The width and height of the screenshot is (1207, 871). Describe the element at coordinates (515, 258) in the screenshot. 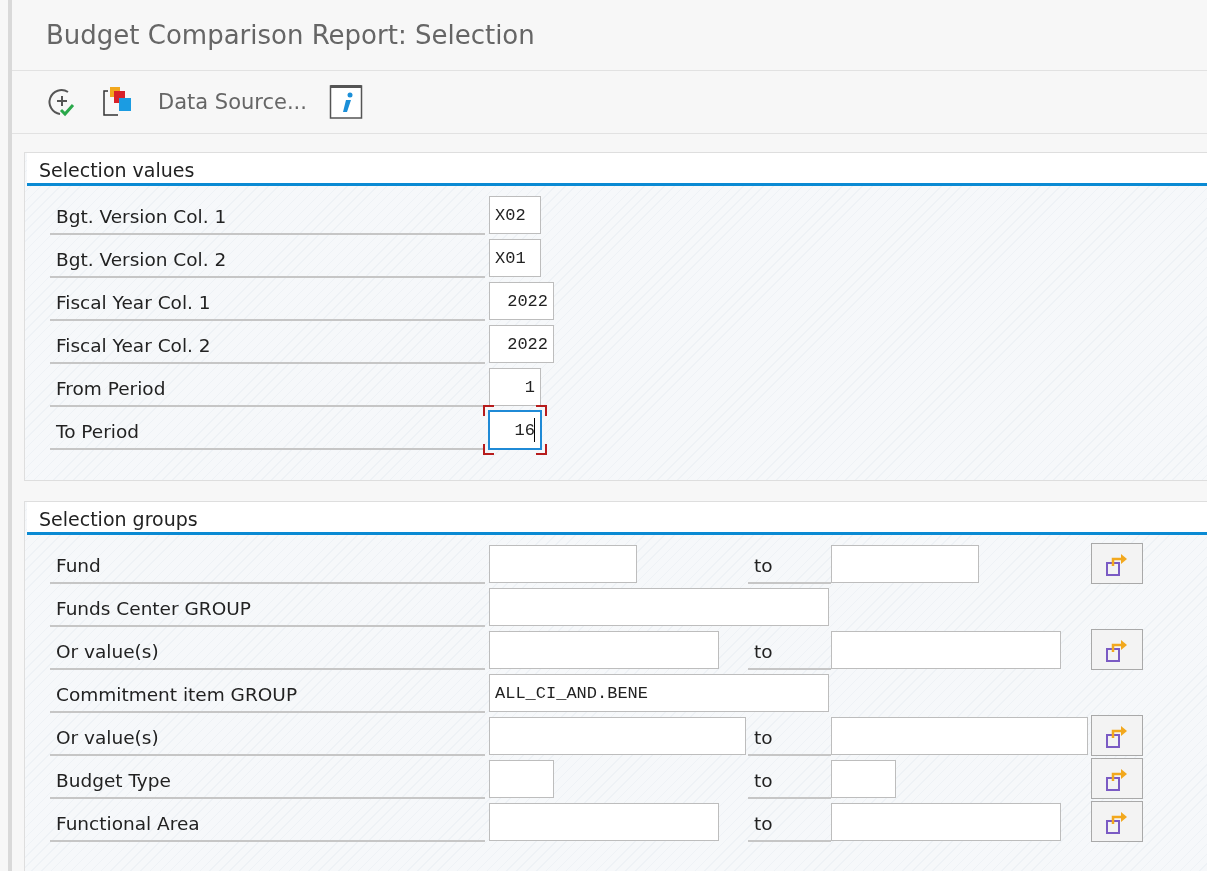

I see `input-field: X01` at that location.